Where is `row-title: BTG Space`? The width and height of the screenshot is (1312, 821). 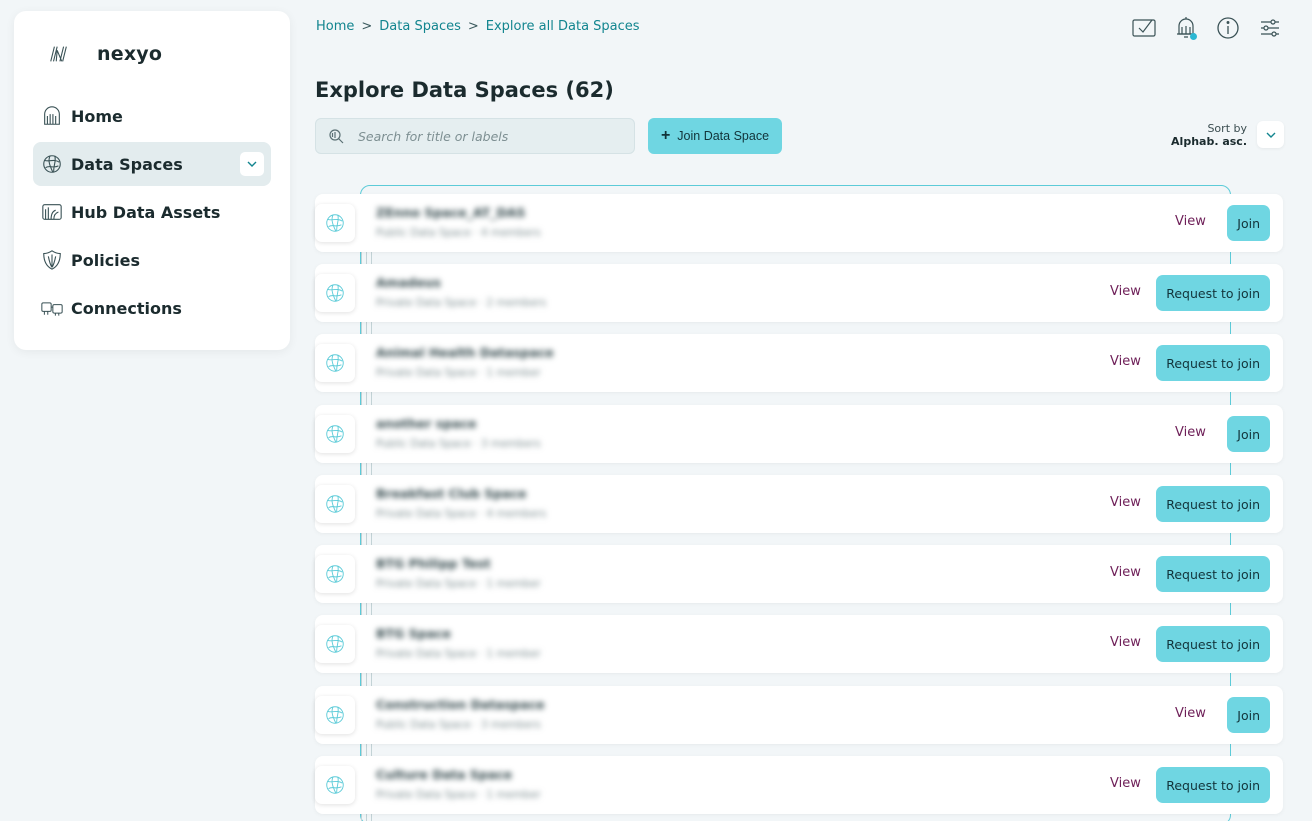
row-title: BTG Space is located at coordinates (413, 633).